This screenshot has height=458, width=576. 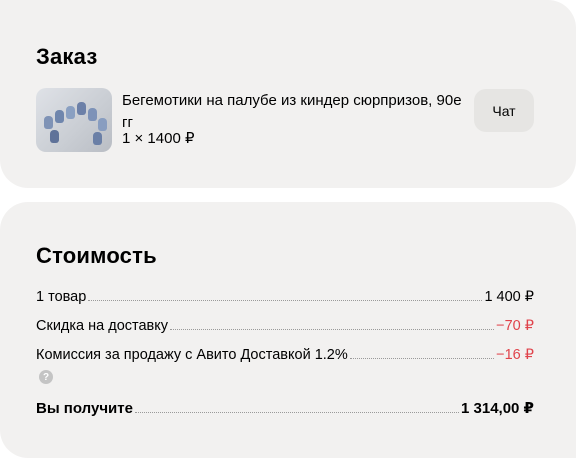 What do you see at coordinates (102, 326) in the screenshot?
I see `cost-row-label: Скидка на доставку` at bounding box center [102, 326].